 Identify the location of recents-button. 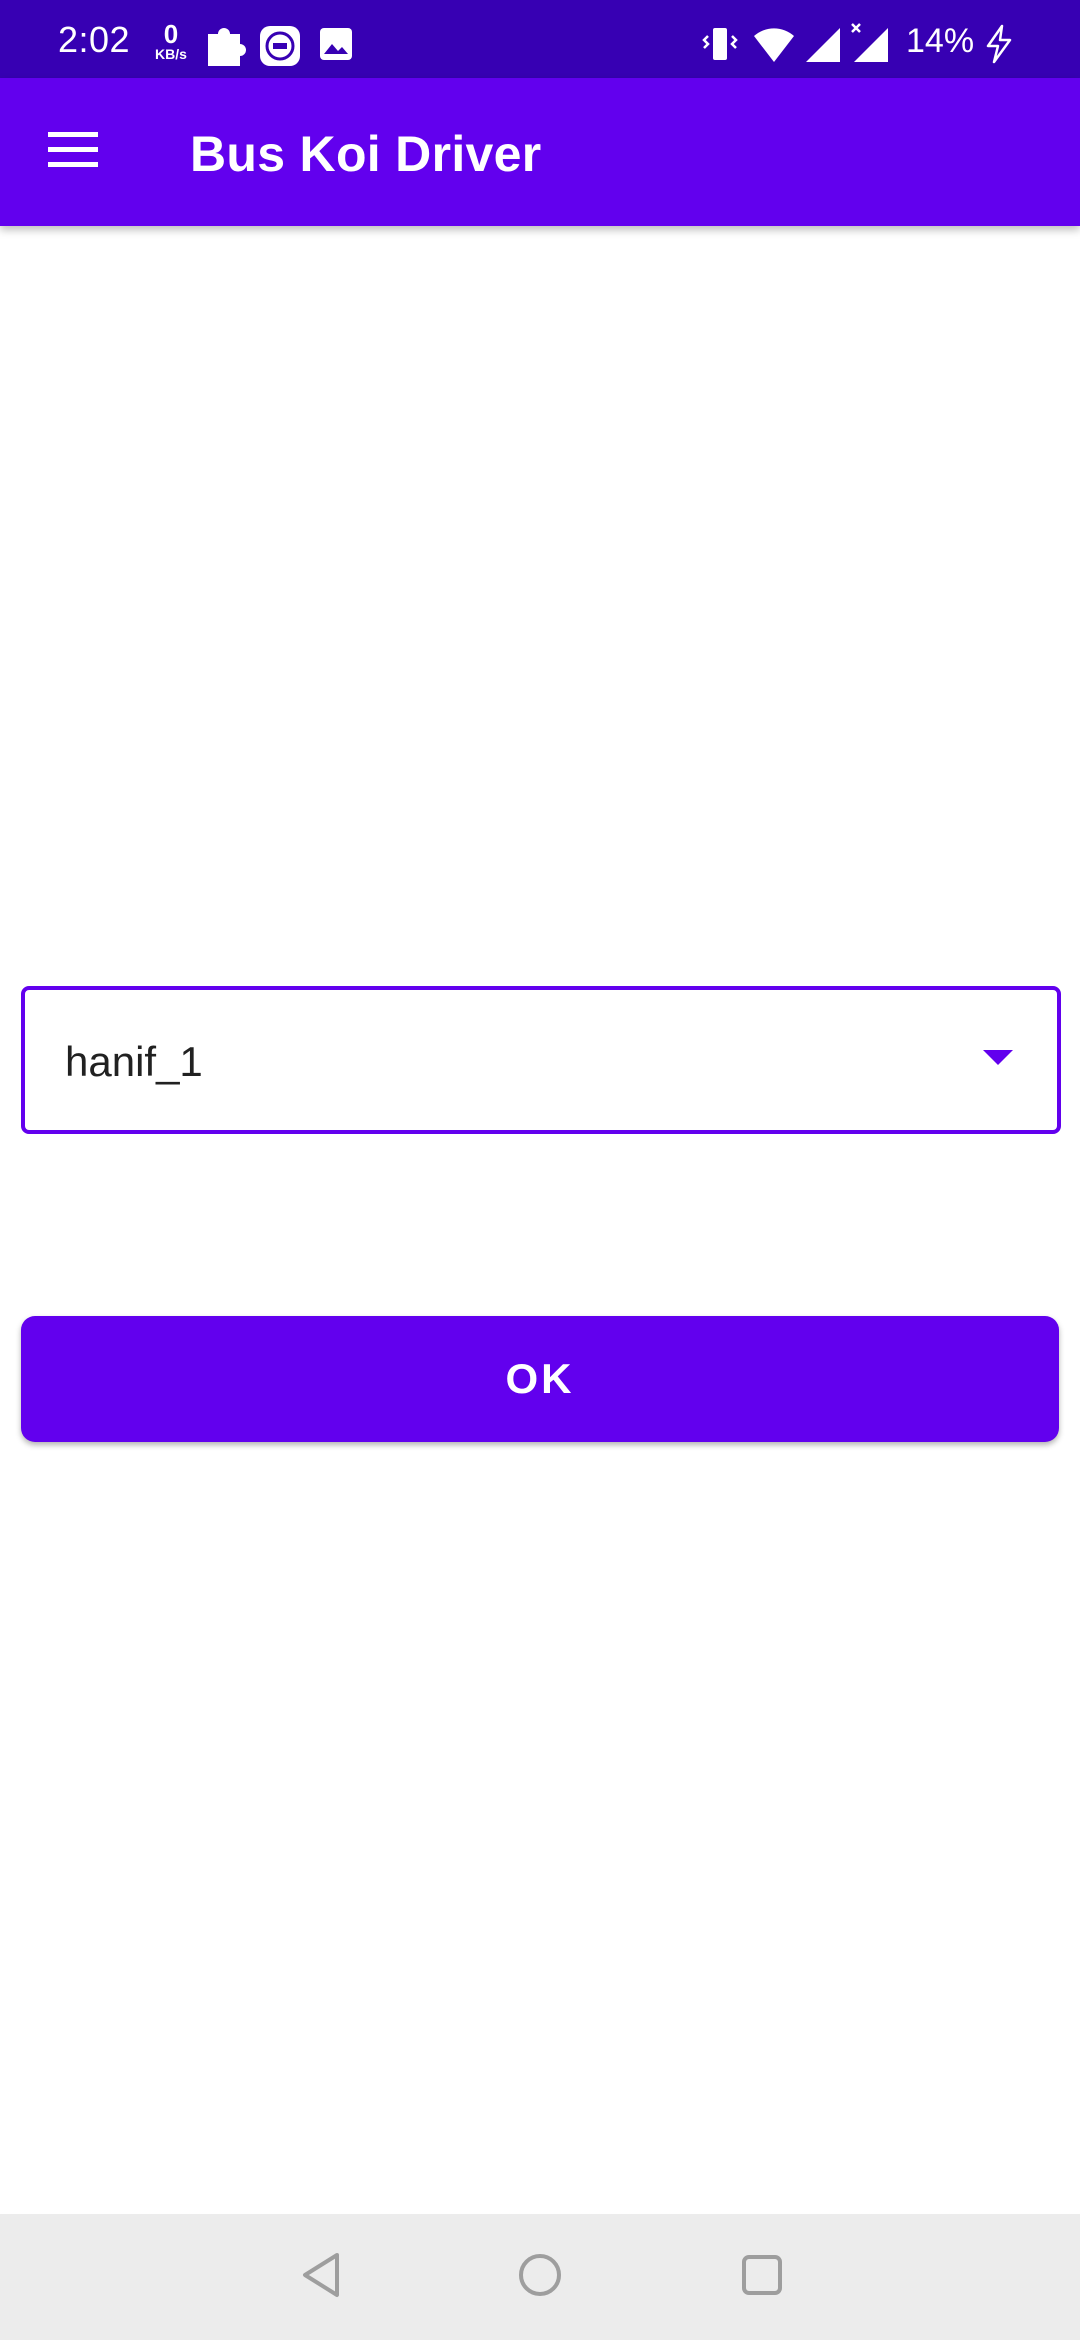
(762, 2277).